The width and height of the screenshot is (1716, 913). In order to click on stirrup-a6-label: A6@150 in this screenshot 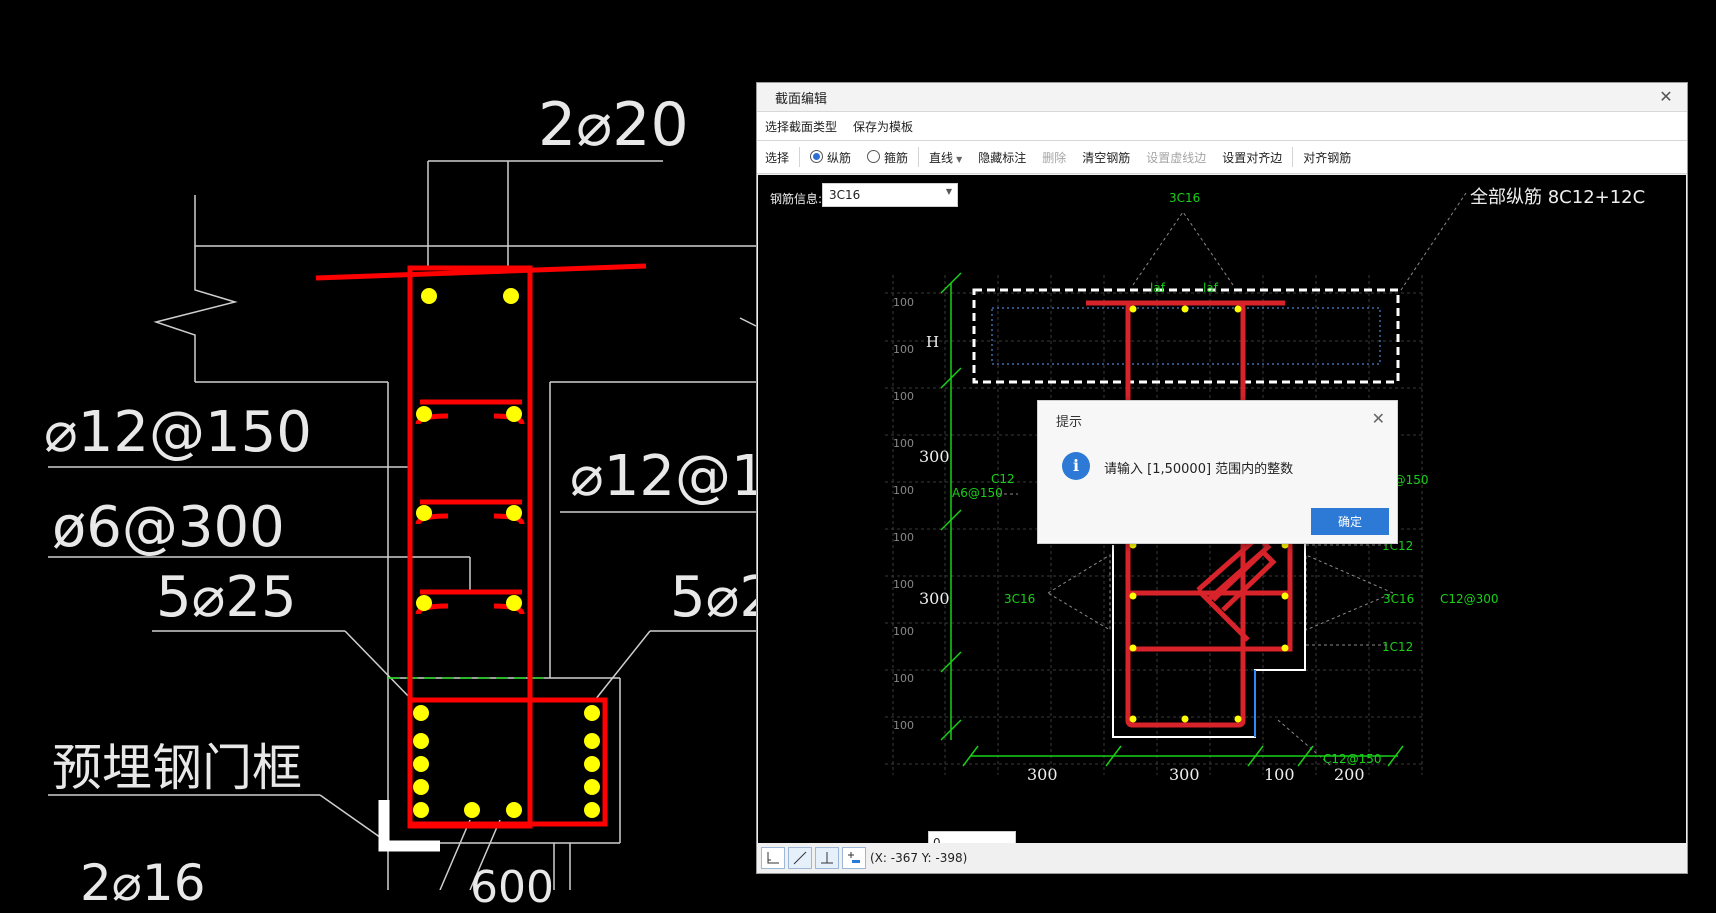, I will do `click(977, 493)`.